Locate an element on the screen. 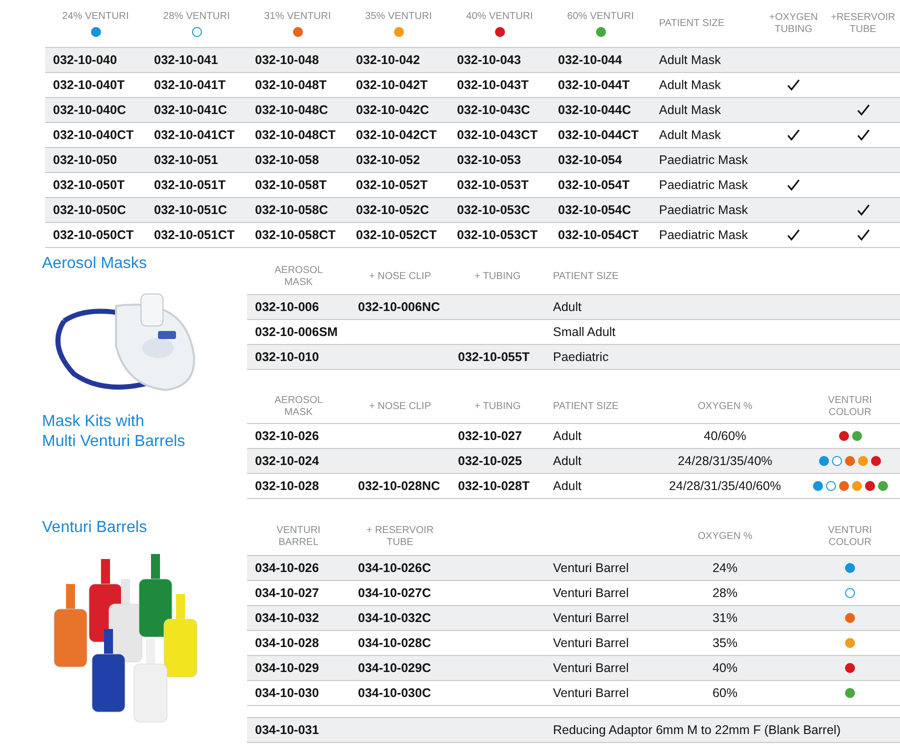 The height and width of the screenshot is (753, 900). product-code: 032-10-050CT is located at coordinates (93, 235).